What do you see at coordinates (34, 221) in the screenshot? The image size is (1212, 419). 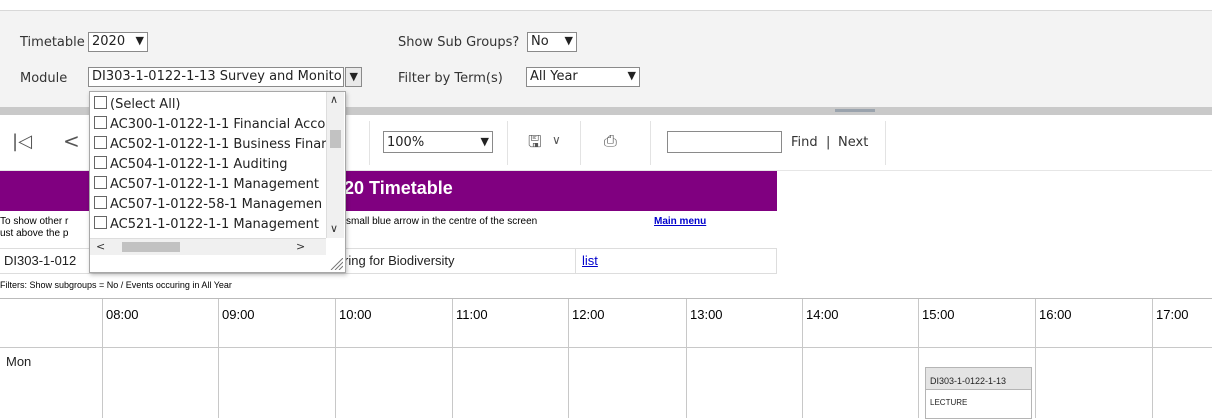 I see `note-left-1: To show other r` at bounding box center [34, 221].